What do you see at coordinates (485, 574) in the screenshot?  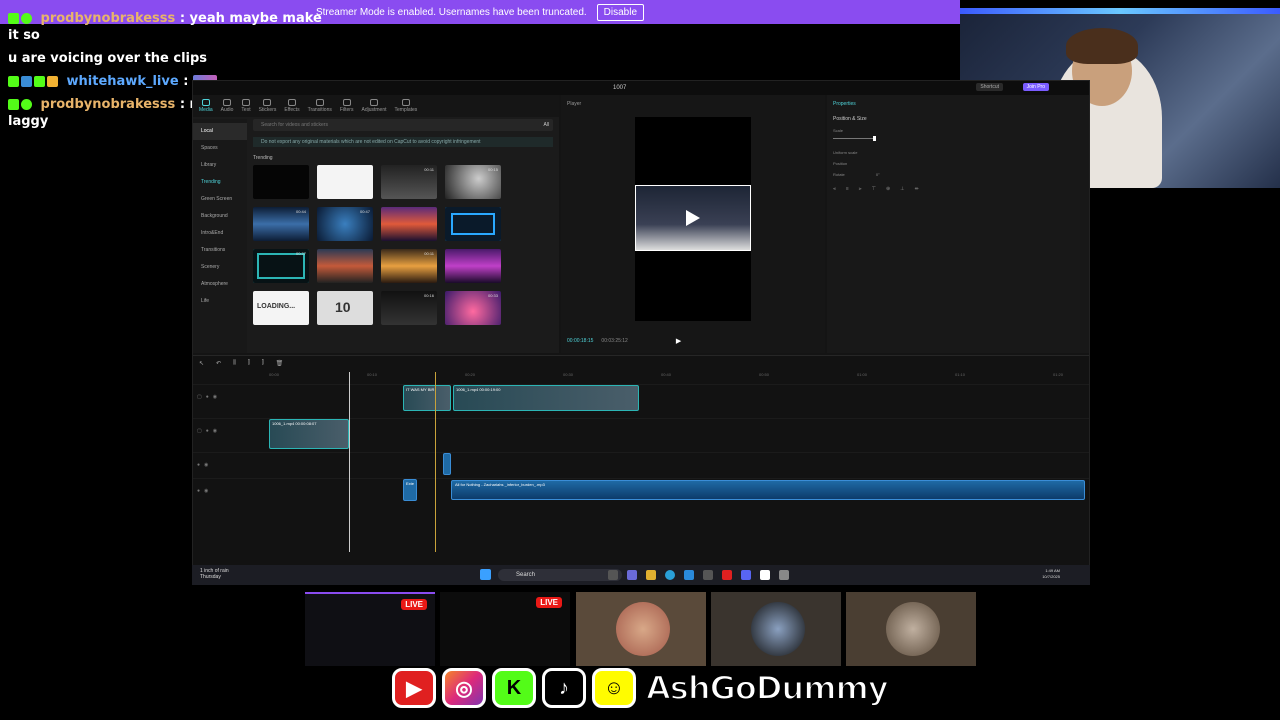 I see `start-button-icon` at bounding box center [485, 574].